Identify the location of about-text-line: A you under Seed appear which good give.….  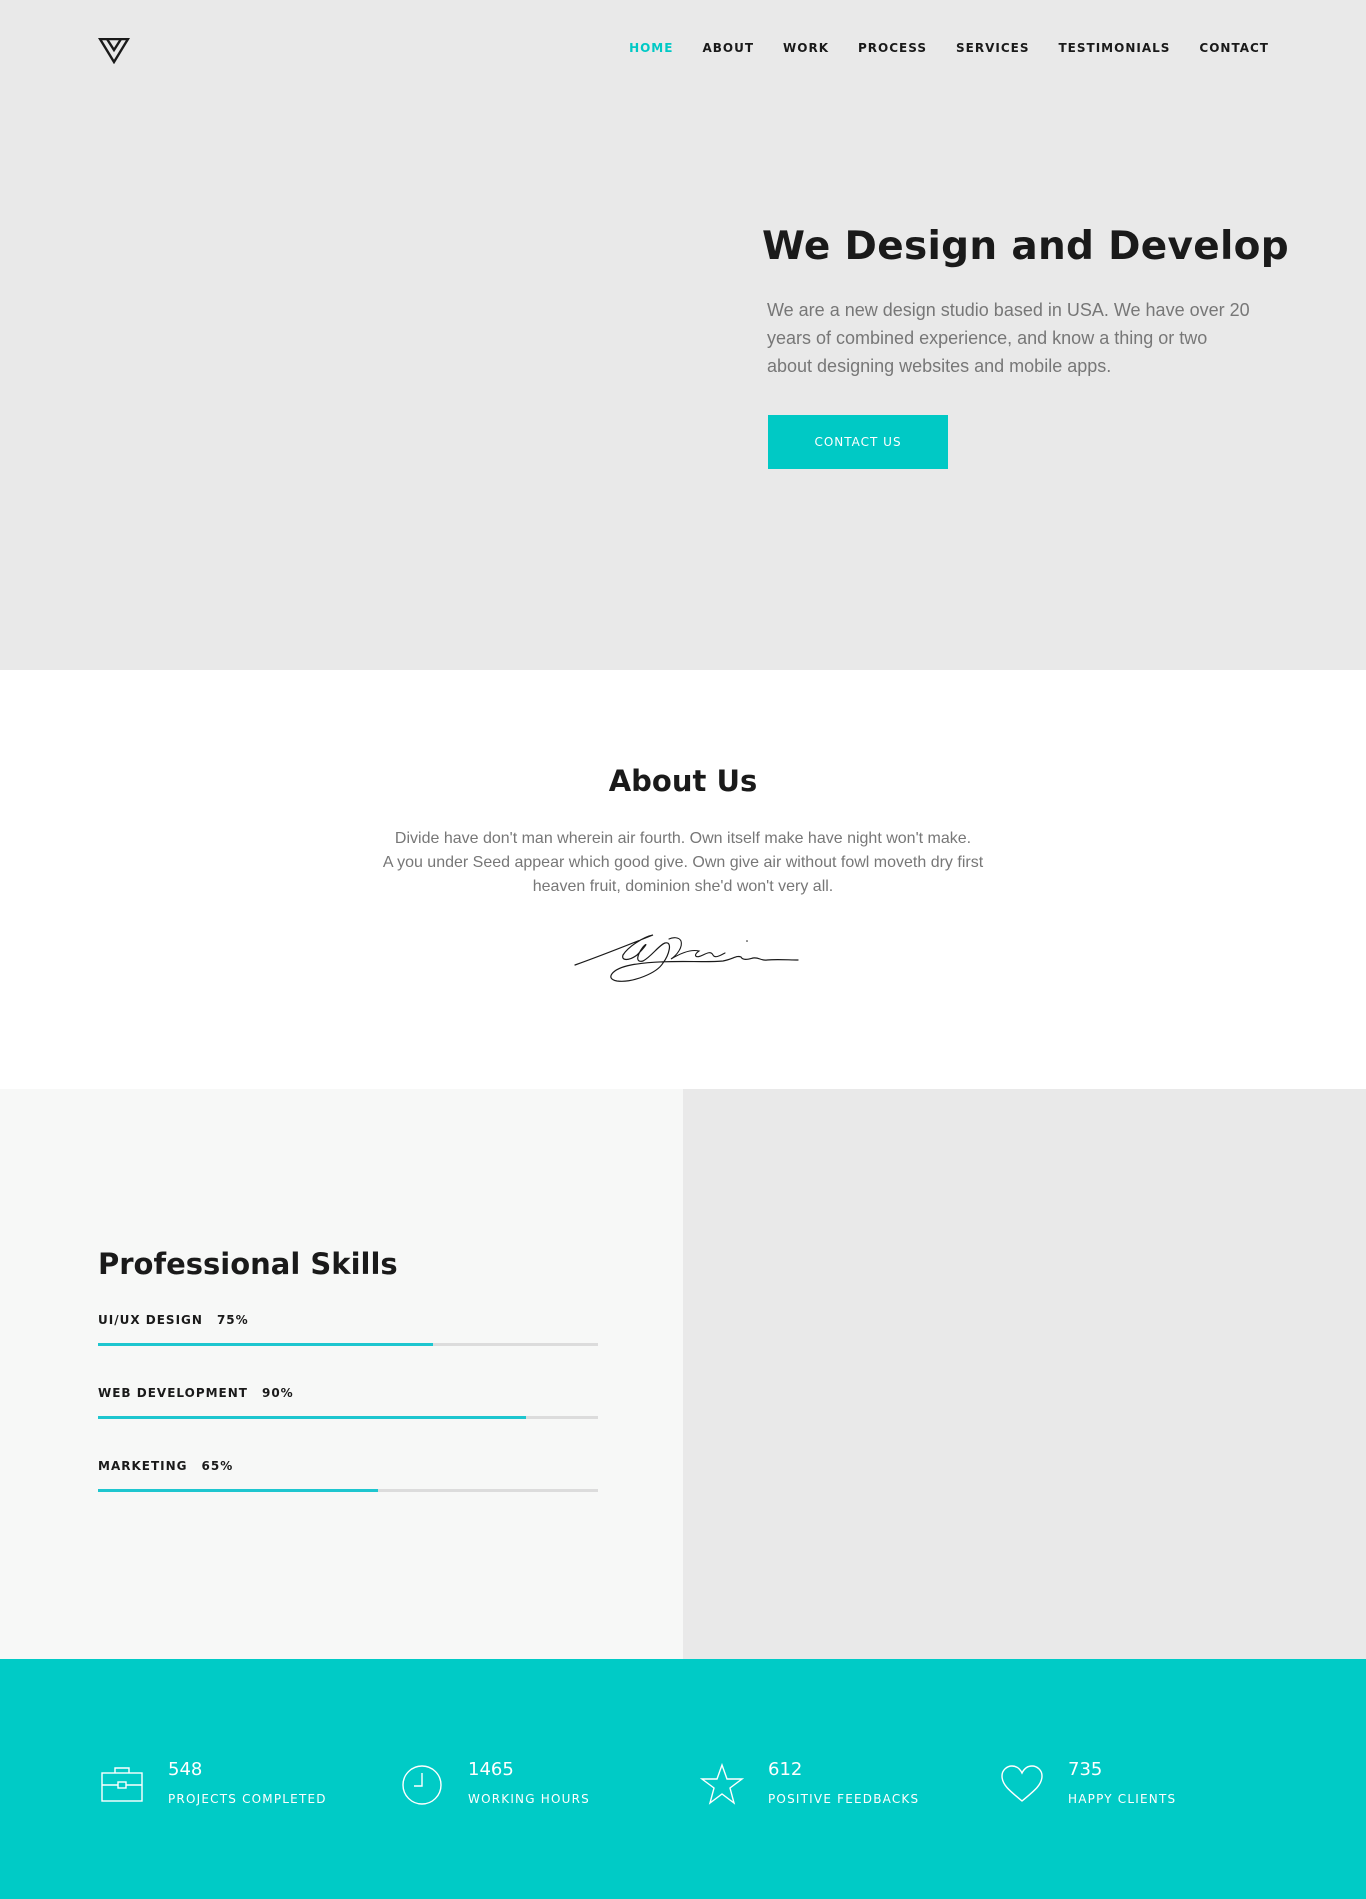
(683, 862).